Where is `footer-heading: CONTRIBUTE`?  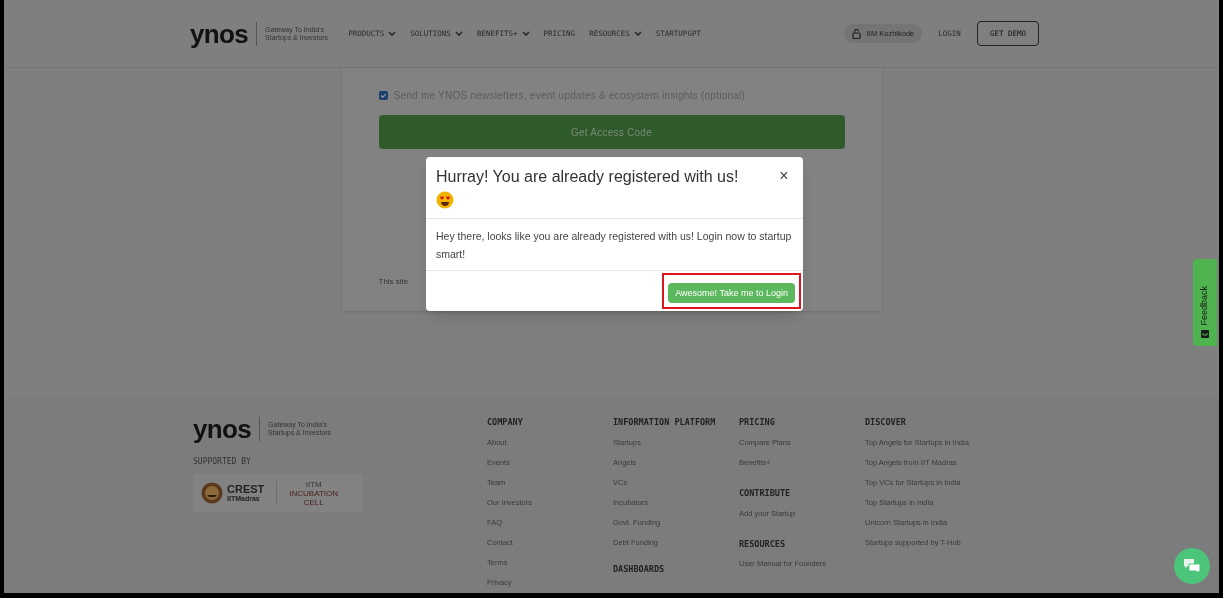 footer-heading: CONTRIBUTE is located at coordinates (765, 493).